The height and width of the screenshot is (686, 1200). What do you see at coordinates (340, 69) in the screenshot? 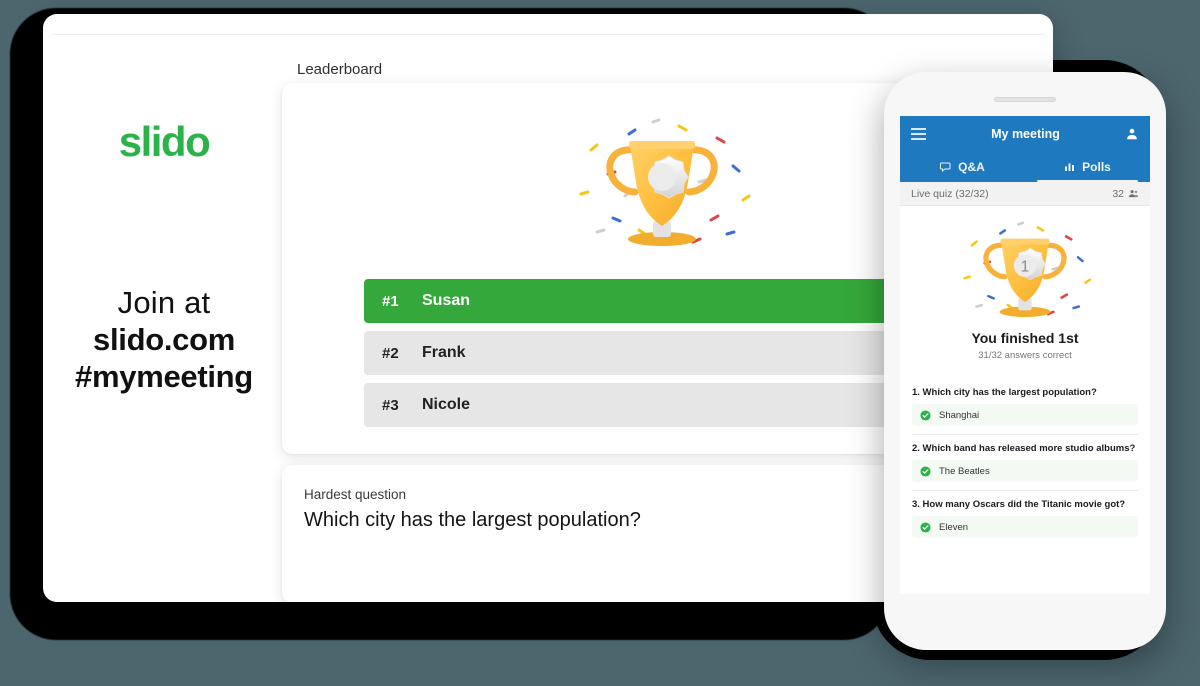
I see `leaderboard-heading: Leaderboard` at bounding box center [340, 69].